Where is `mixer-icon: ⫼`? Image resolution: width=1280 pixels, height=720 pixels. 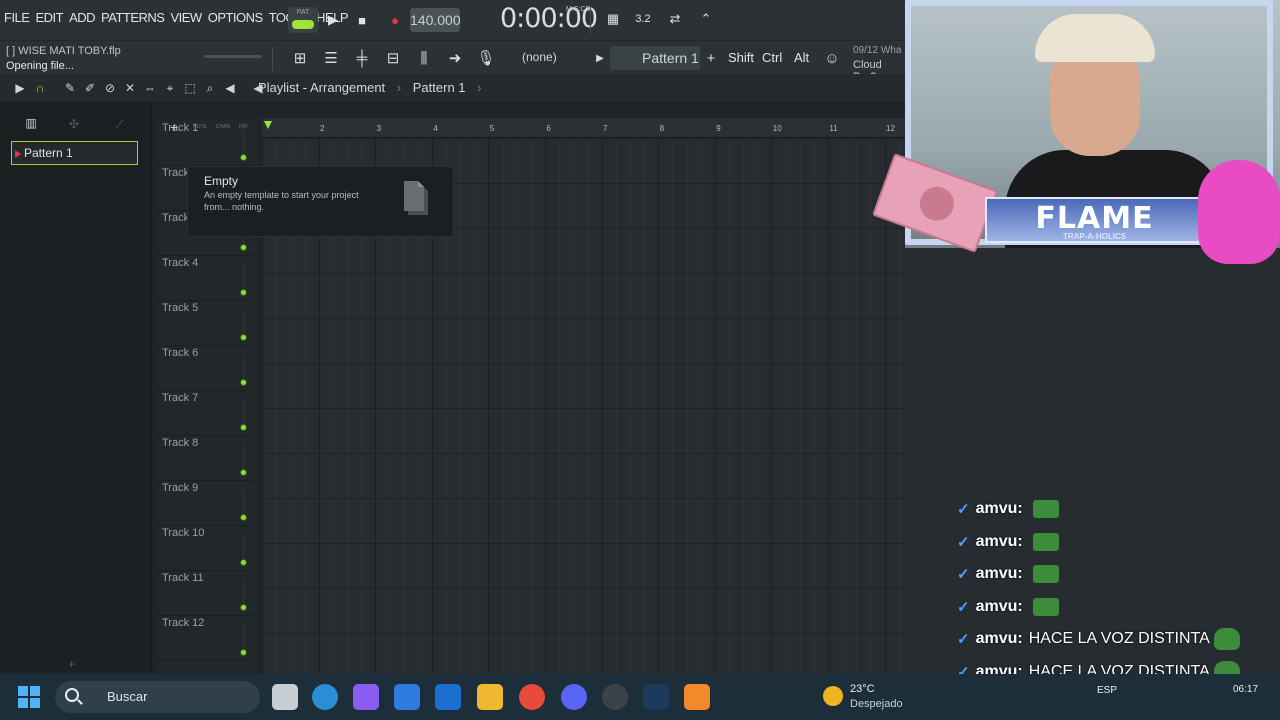 mixer-icon: ⫼ is located at coordinates (424, 58).